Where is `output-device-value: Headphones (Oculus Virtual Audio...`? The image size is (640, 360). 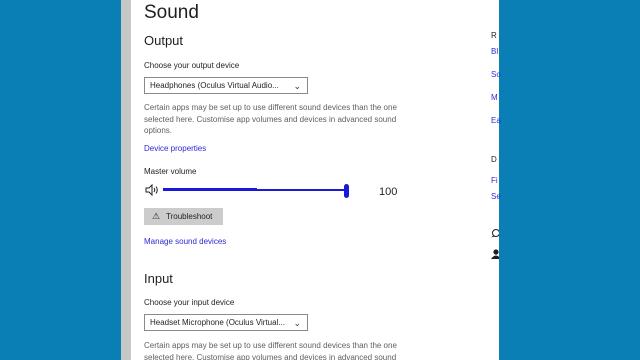
output-device-value: Headphones (Oculus Virtual Audio... is located at coordinates (214, 85).